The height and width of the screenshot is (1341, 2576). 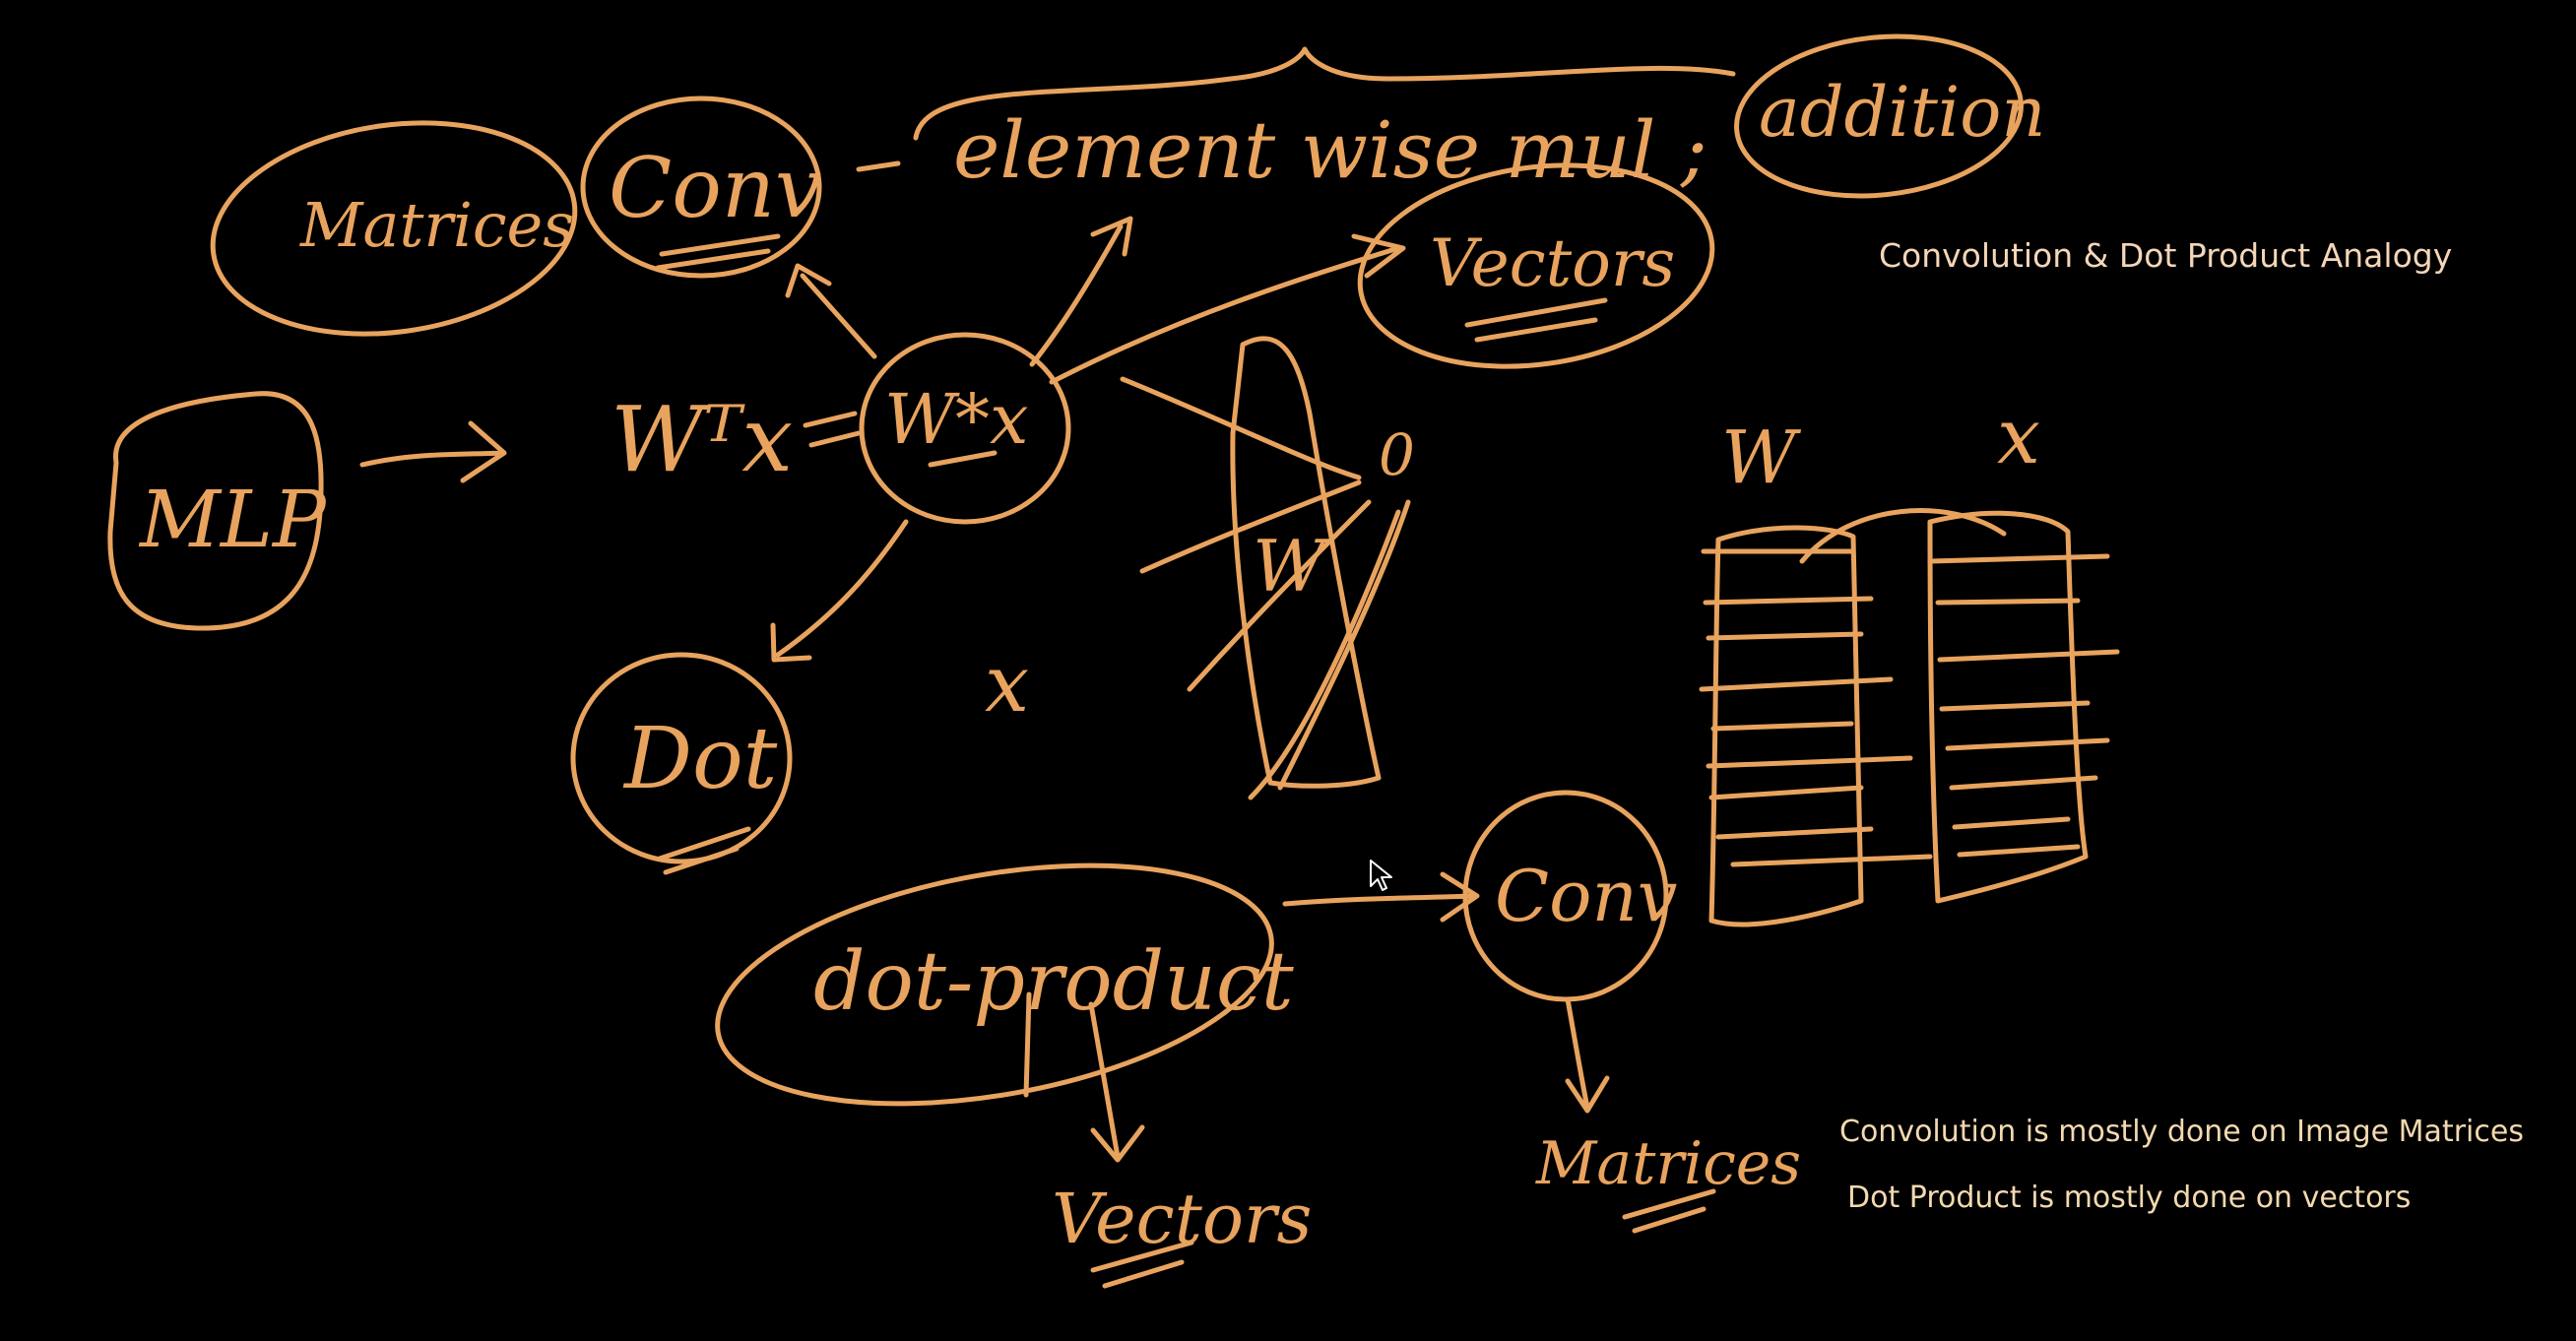 I want to click on arrow-mlp-wtx, so click(x=433, y=451).